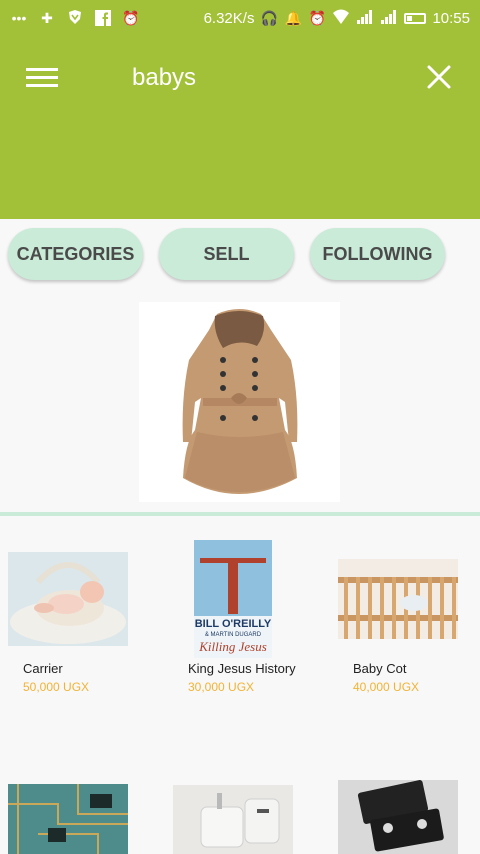  I want to click on headphones-icon: 🎧, so click(269, 18).